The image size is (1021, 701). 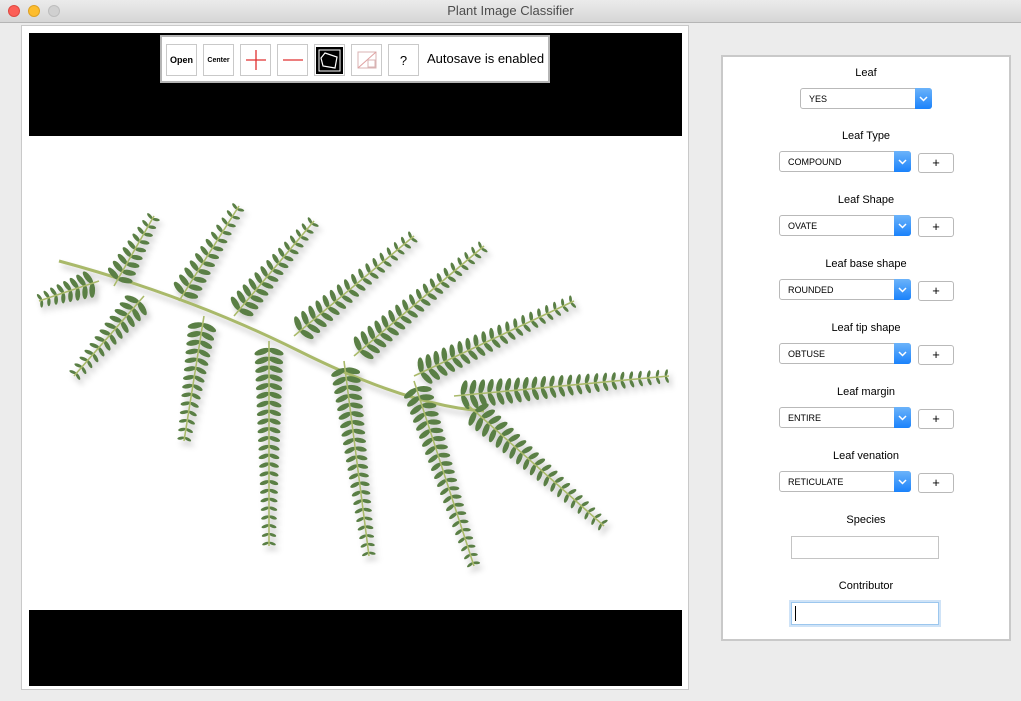 What do you see at coordinates (866, 586) in the screenshot?
I see `contributor-label: Contributor` at bounding box center [866, 586].